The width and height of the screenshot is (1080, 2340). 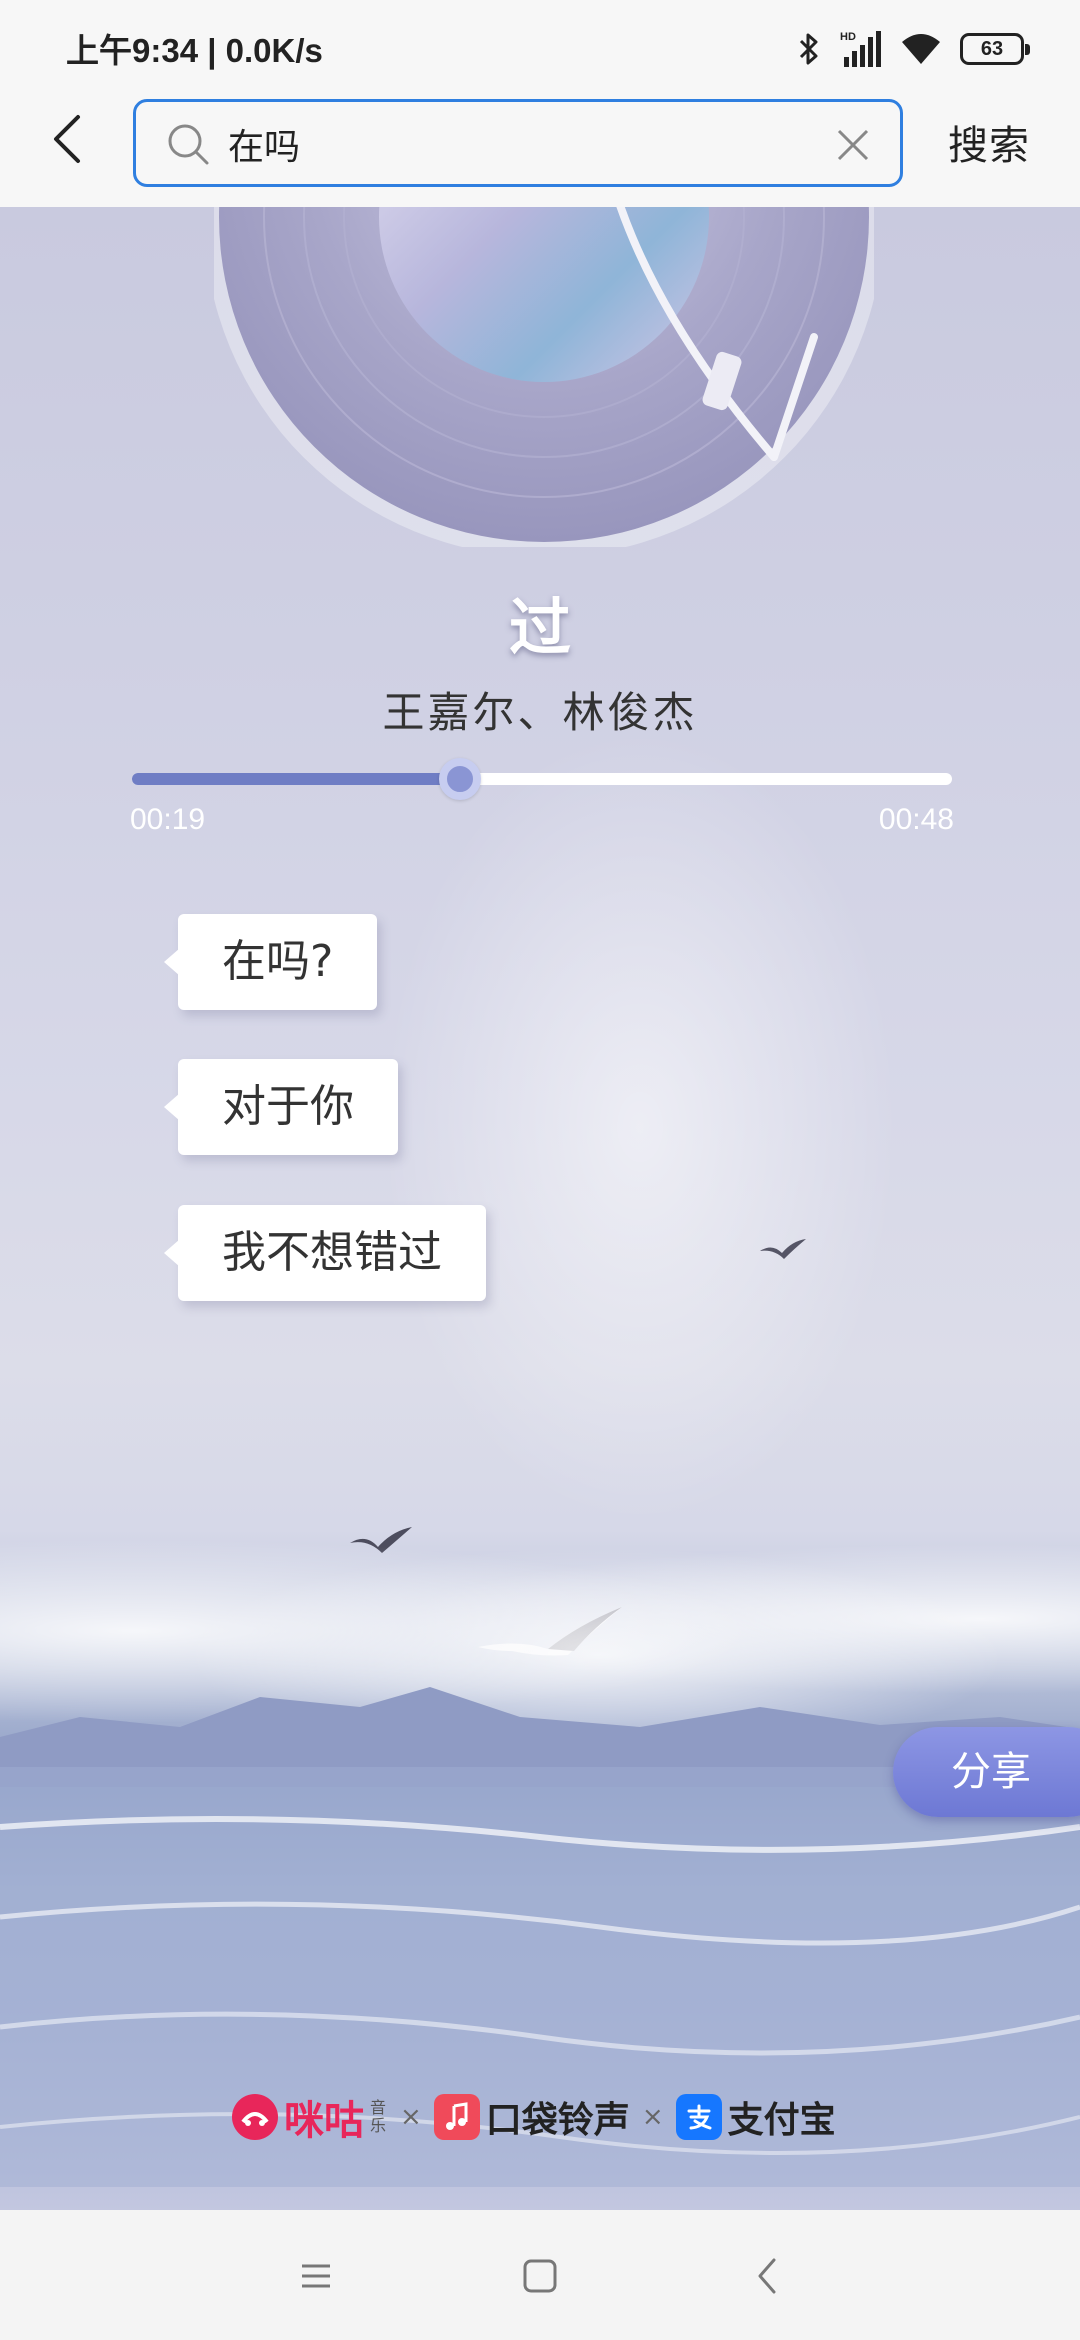 I want to click on progress-fill, so click(x=296, y=779).